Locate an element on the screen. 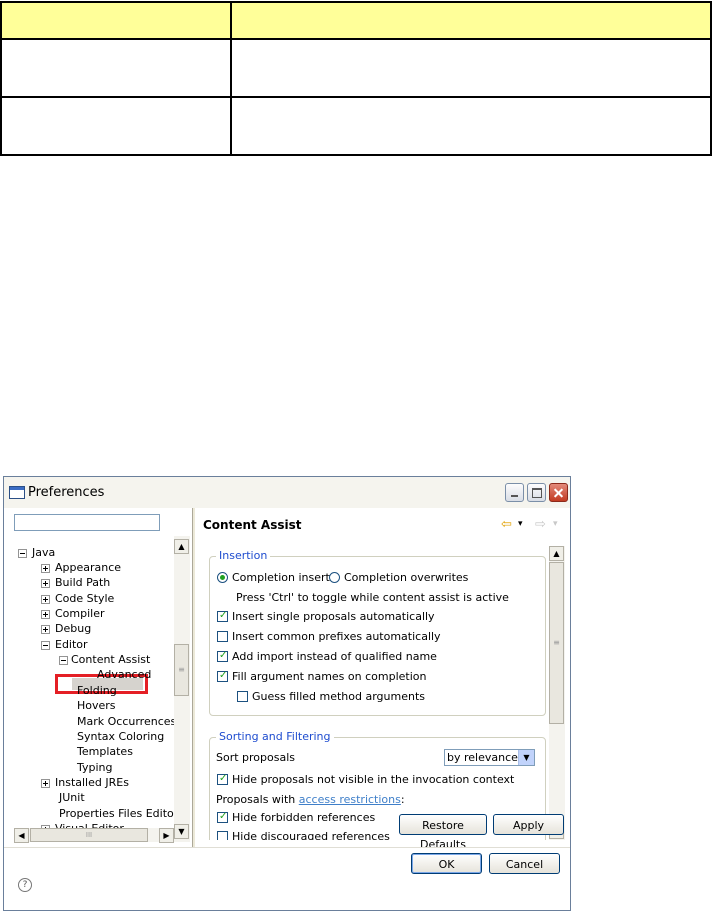 This screenshot has width=713, height=913. page-title: Content Assist is located at coordinates (252, 525).